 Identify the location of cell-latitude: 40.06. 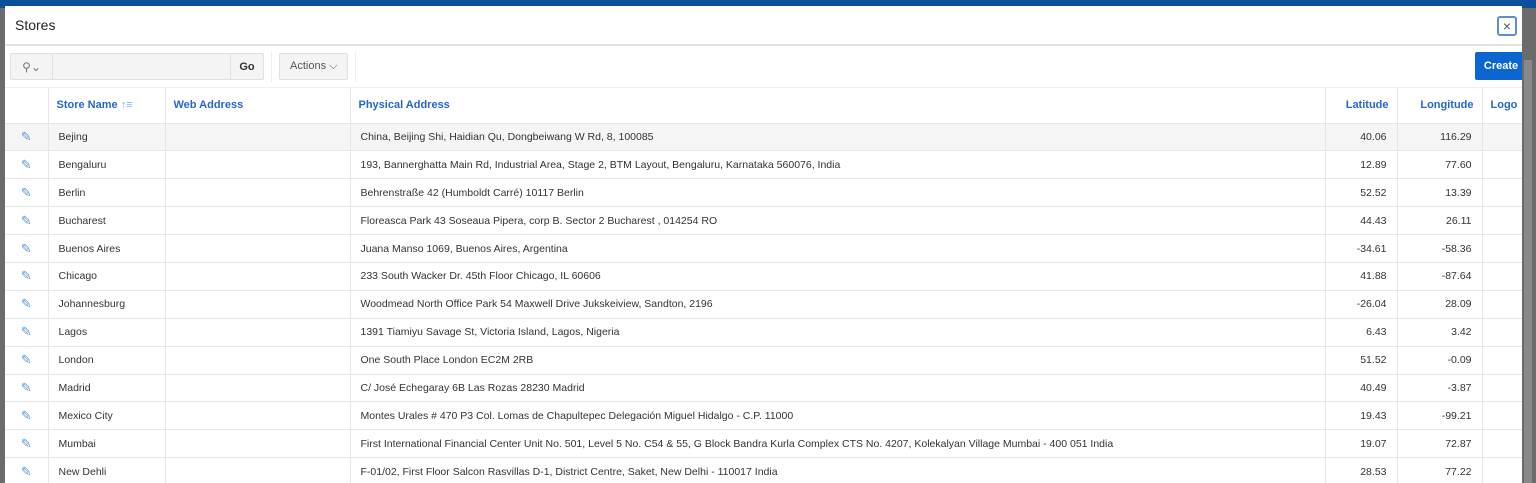
(1360, 136).